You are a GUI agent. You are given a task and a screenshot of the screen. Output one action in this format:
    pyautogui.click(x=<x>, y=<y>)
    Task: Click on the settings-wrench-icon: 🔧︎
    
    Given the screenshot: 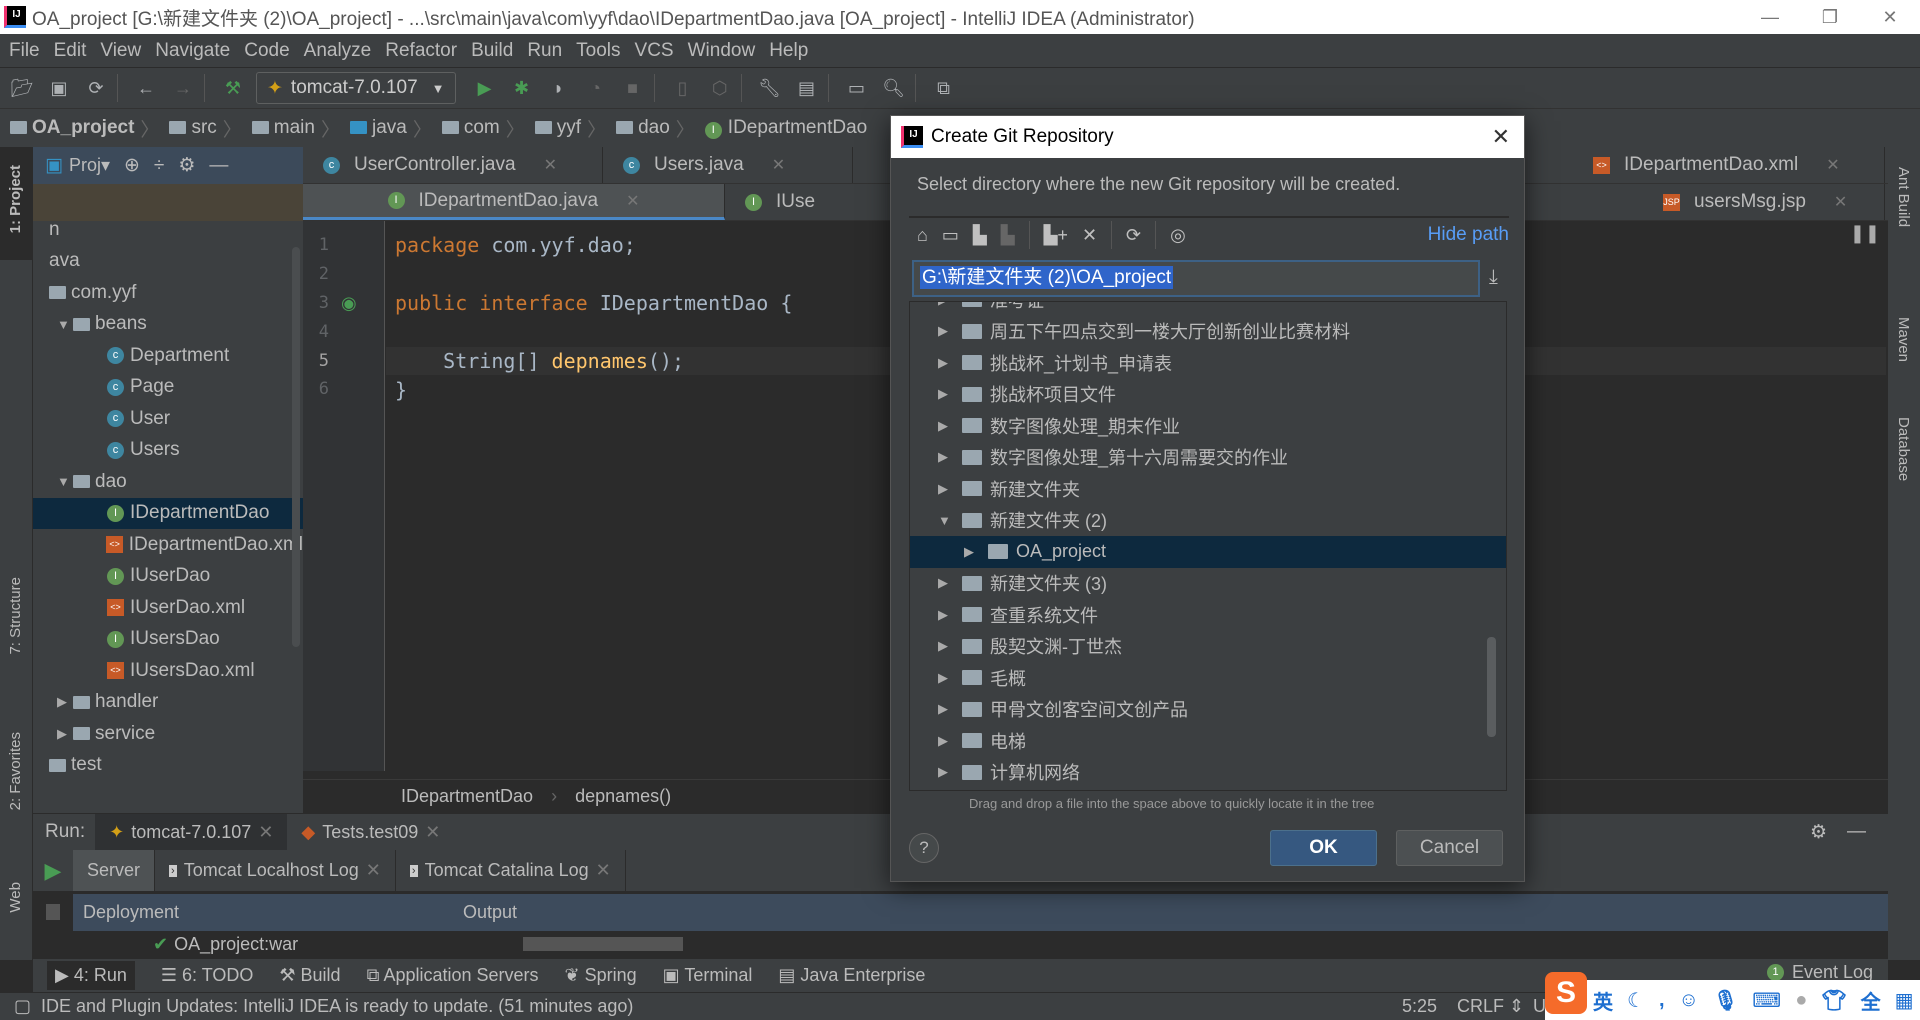 What is the action you would take?
    pyautogui.click(x=770, y=88)
    